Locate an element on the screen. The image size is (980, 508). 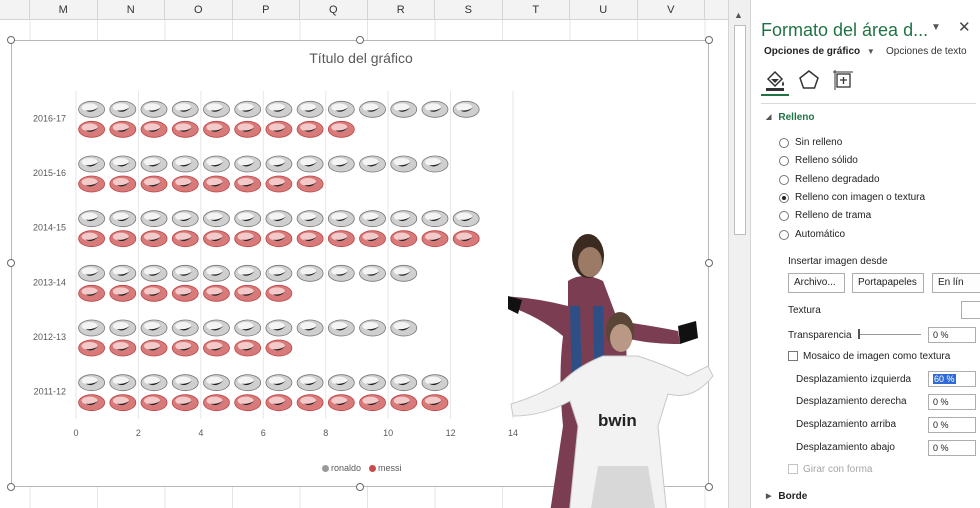
scroll-up-arrow-icon: ▲ is located at coordinates (738, 15).